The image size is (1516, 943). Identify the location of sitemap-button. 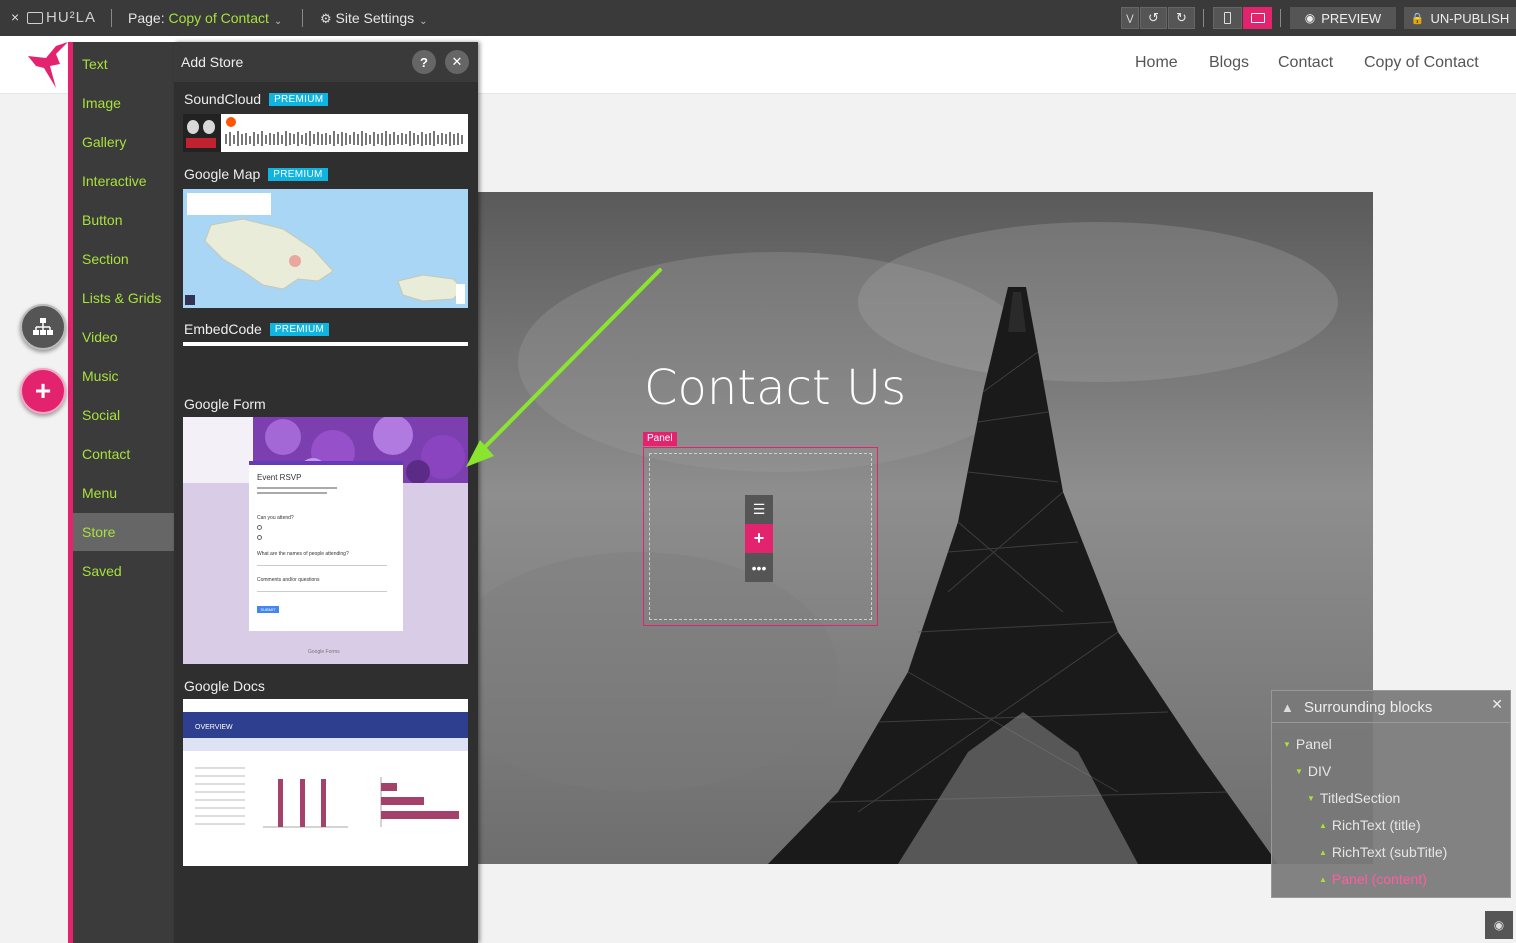
(43, 327).